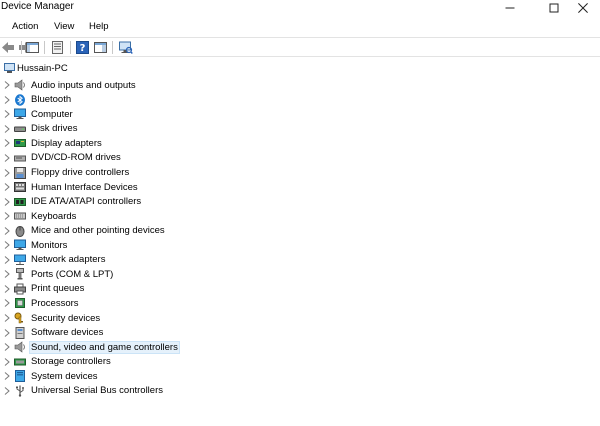  What do you see at coordinates (84, 187) in the screenshot?
I see `tree-category-label: Human Interface Devices` at bounding box center [84, 187].